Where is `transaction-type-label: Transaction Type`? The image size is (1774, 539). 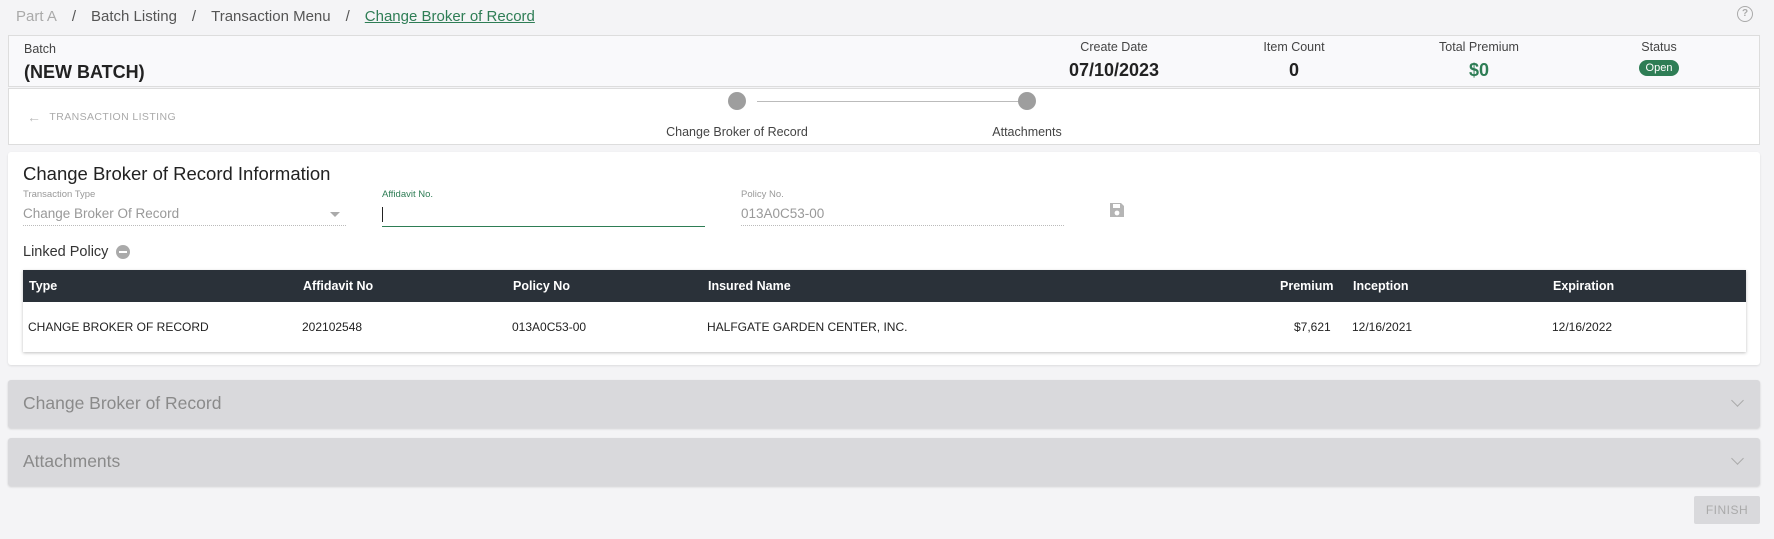
transaction-type-label: Transaction Type is located at coordinates (59, 194).